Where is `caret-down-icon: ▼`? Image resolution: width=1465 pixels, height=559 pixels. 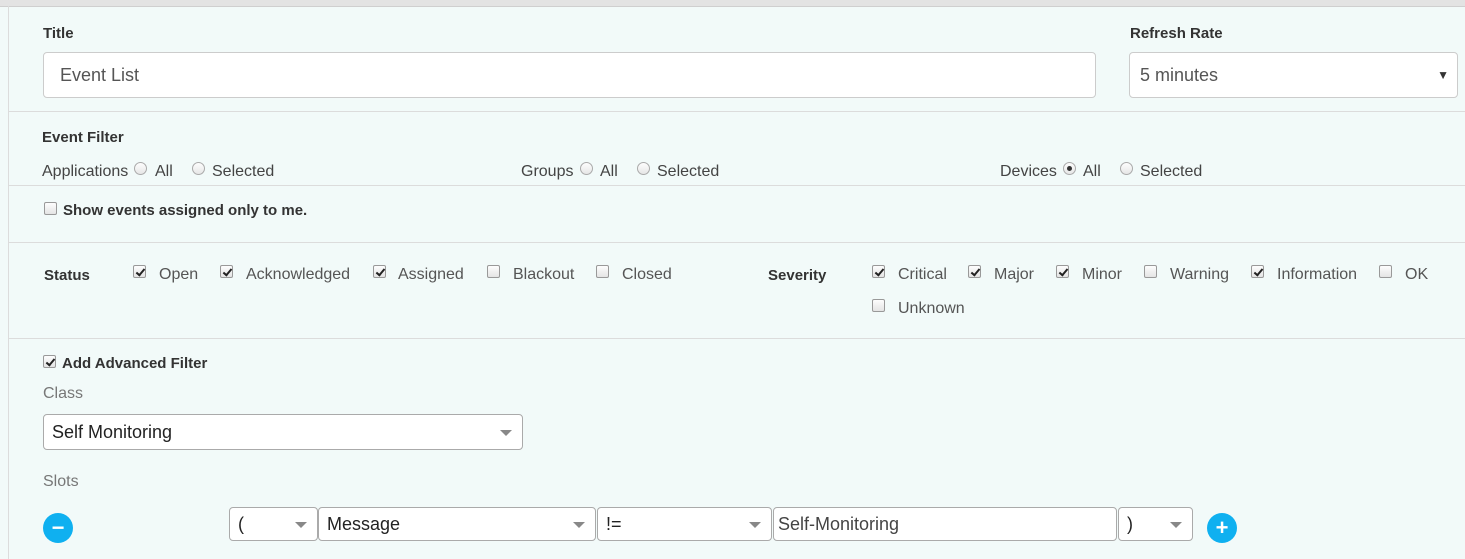
caret-down-icon: ▼ is located at coordinates (1443, 75).